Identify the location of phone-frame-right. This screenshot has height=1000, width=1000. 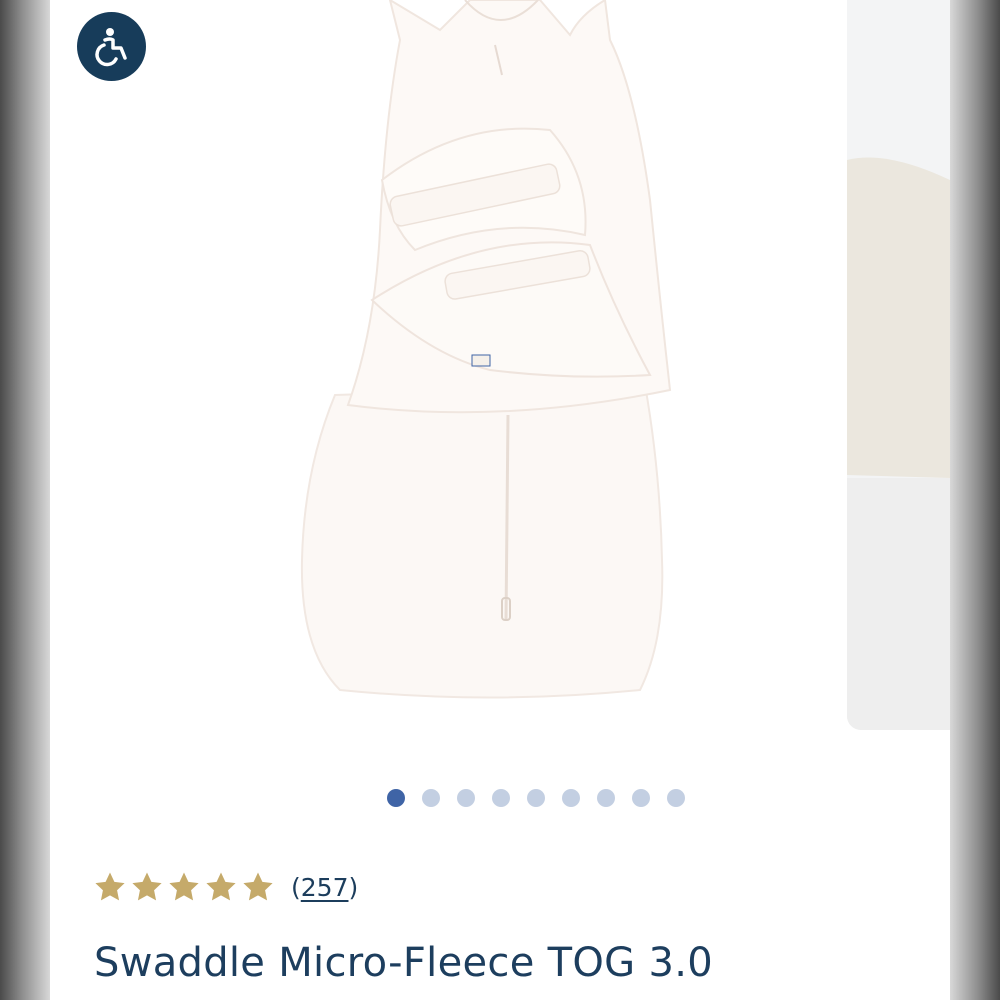
(975, 500).